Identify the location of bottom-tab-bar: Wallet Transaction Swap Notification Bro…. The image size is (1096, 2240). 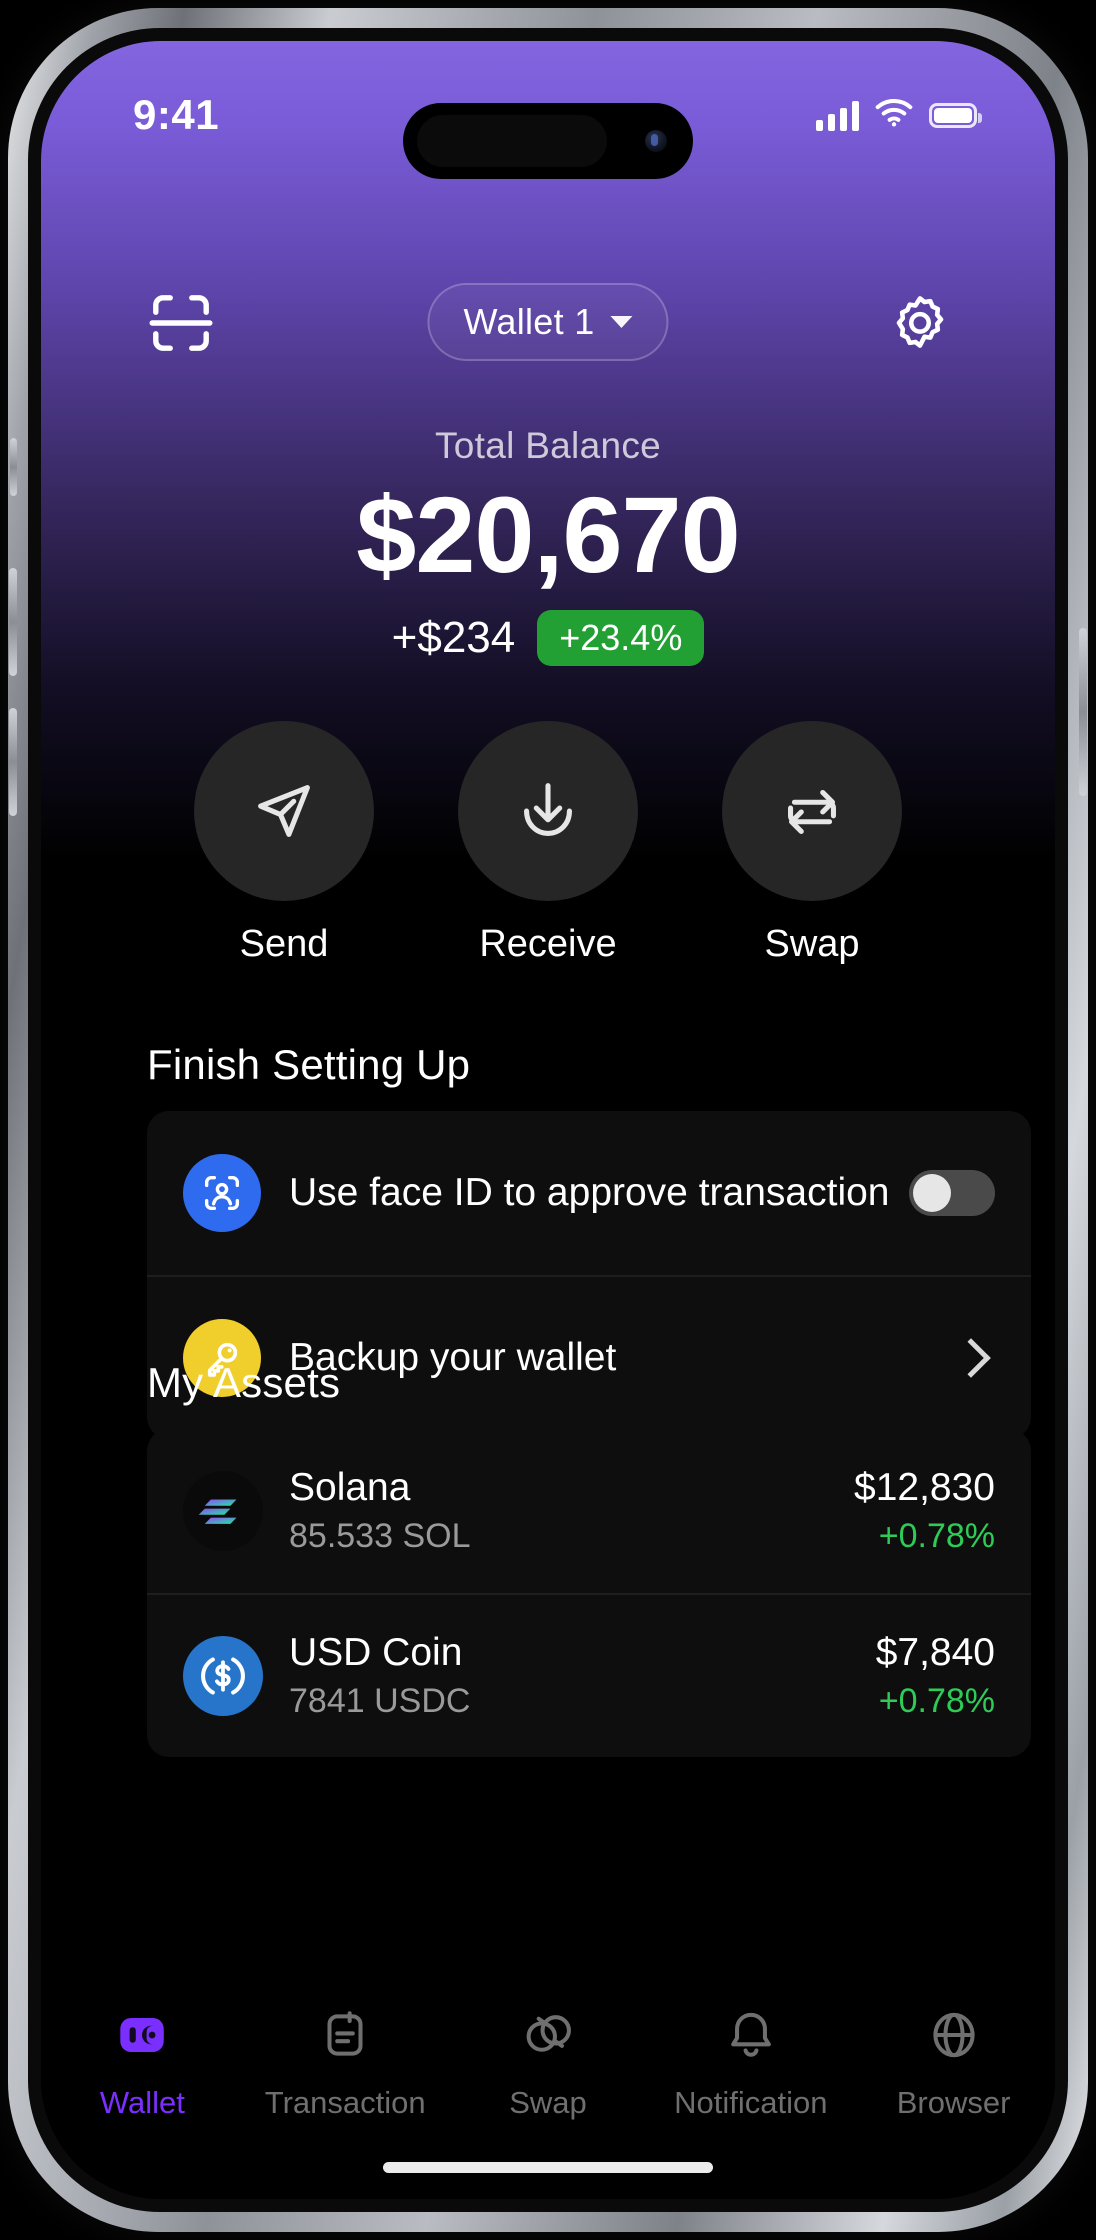
(548, 2059).